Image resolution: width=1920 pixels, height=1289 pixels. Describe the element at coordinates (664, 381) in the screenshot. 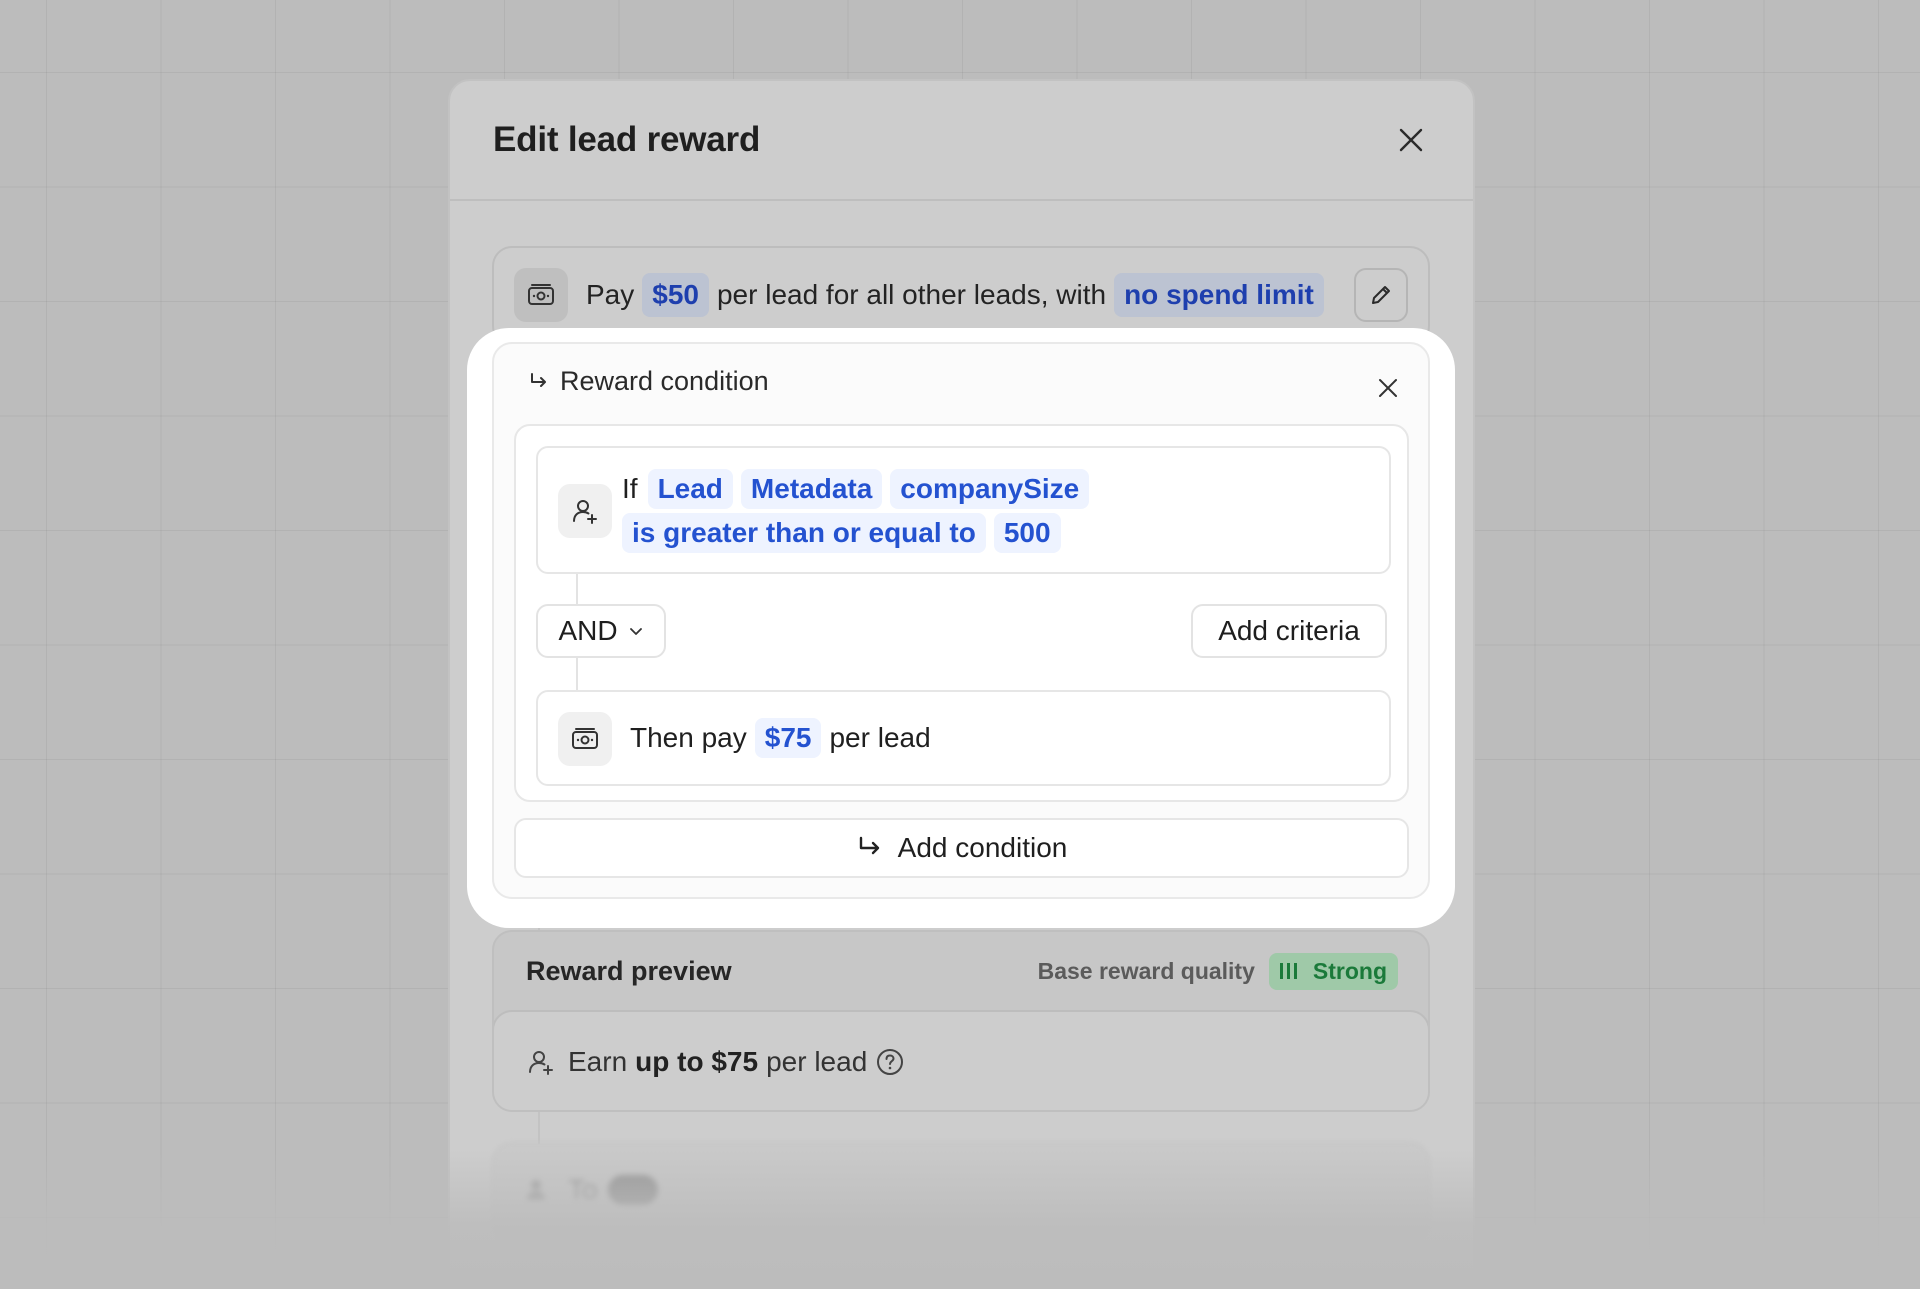

I see `condition-title: Reward condition` at that location.